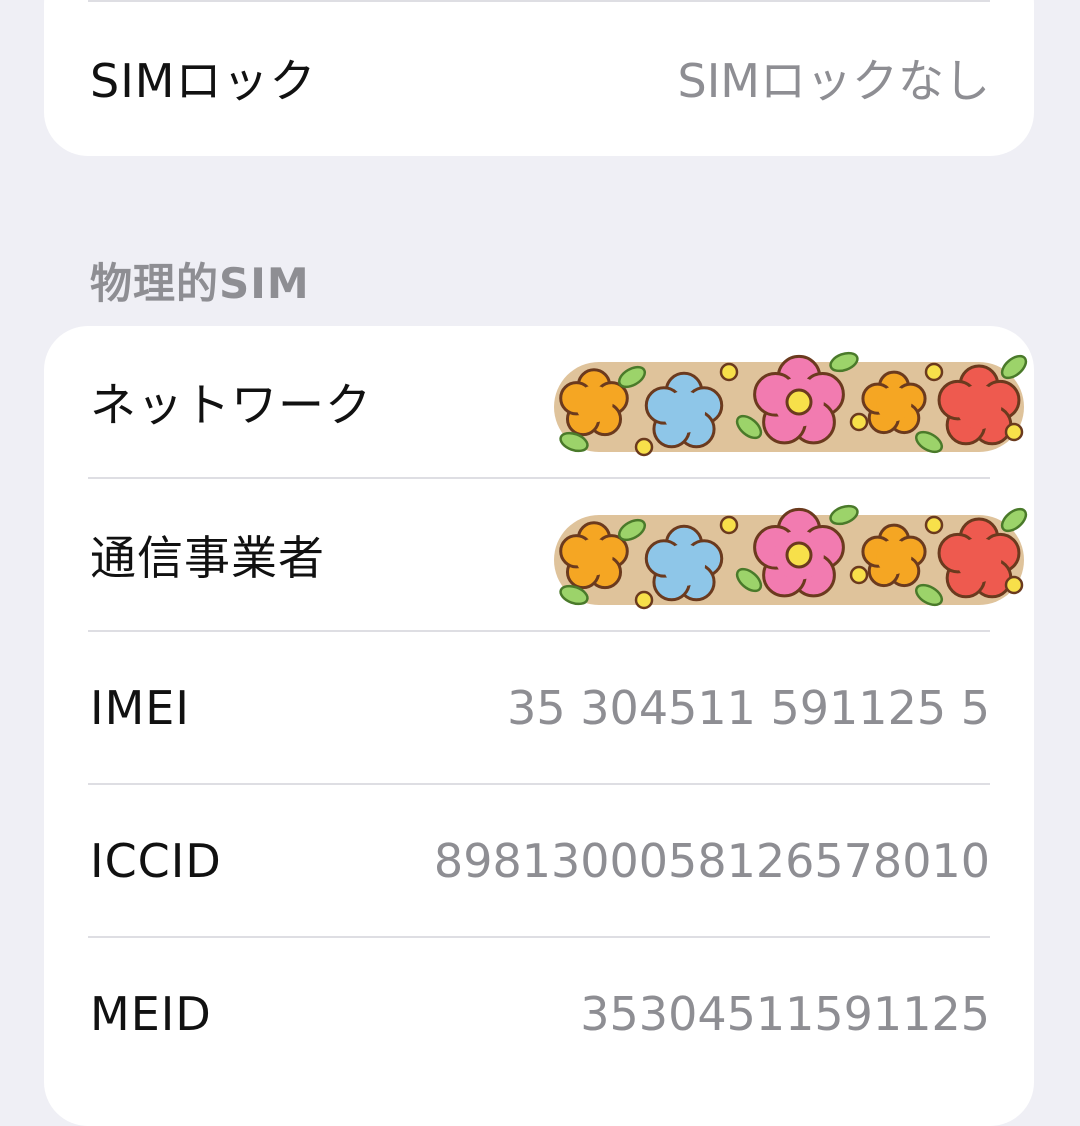 The height and width of the screenshot is (1126, 1080). I want to click on meid-row: MEID 35304511591125, so click(539, 1014).